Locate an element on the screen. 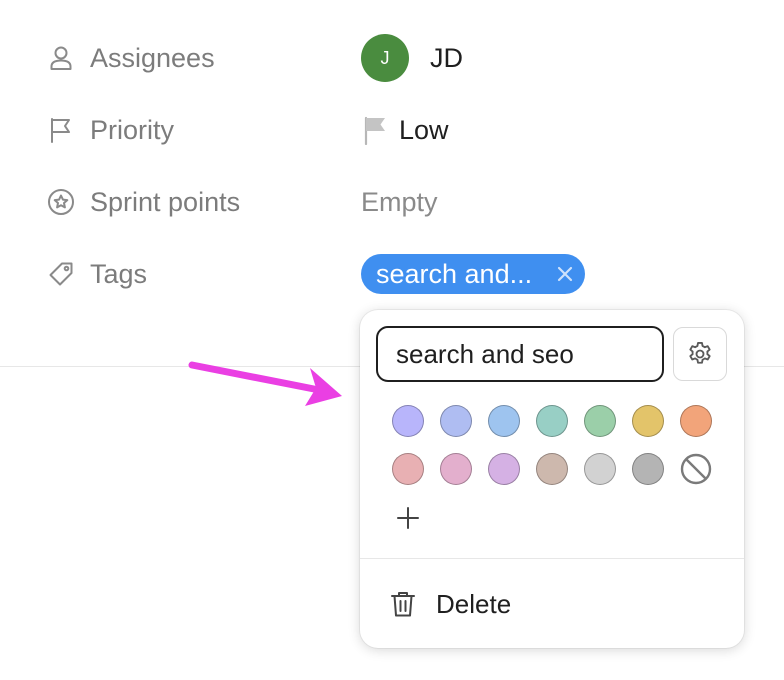 The height and width of the screenshot is (680, 784). priority-value: Low is located at coordinates (405, 130).